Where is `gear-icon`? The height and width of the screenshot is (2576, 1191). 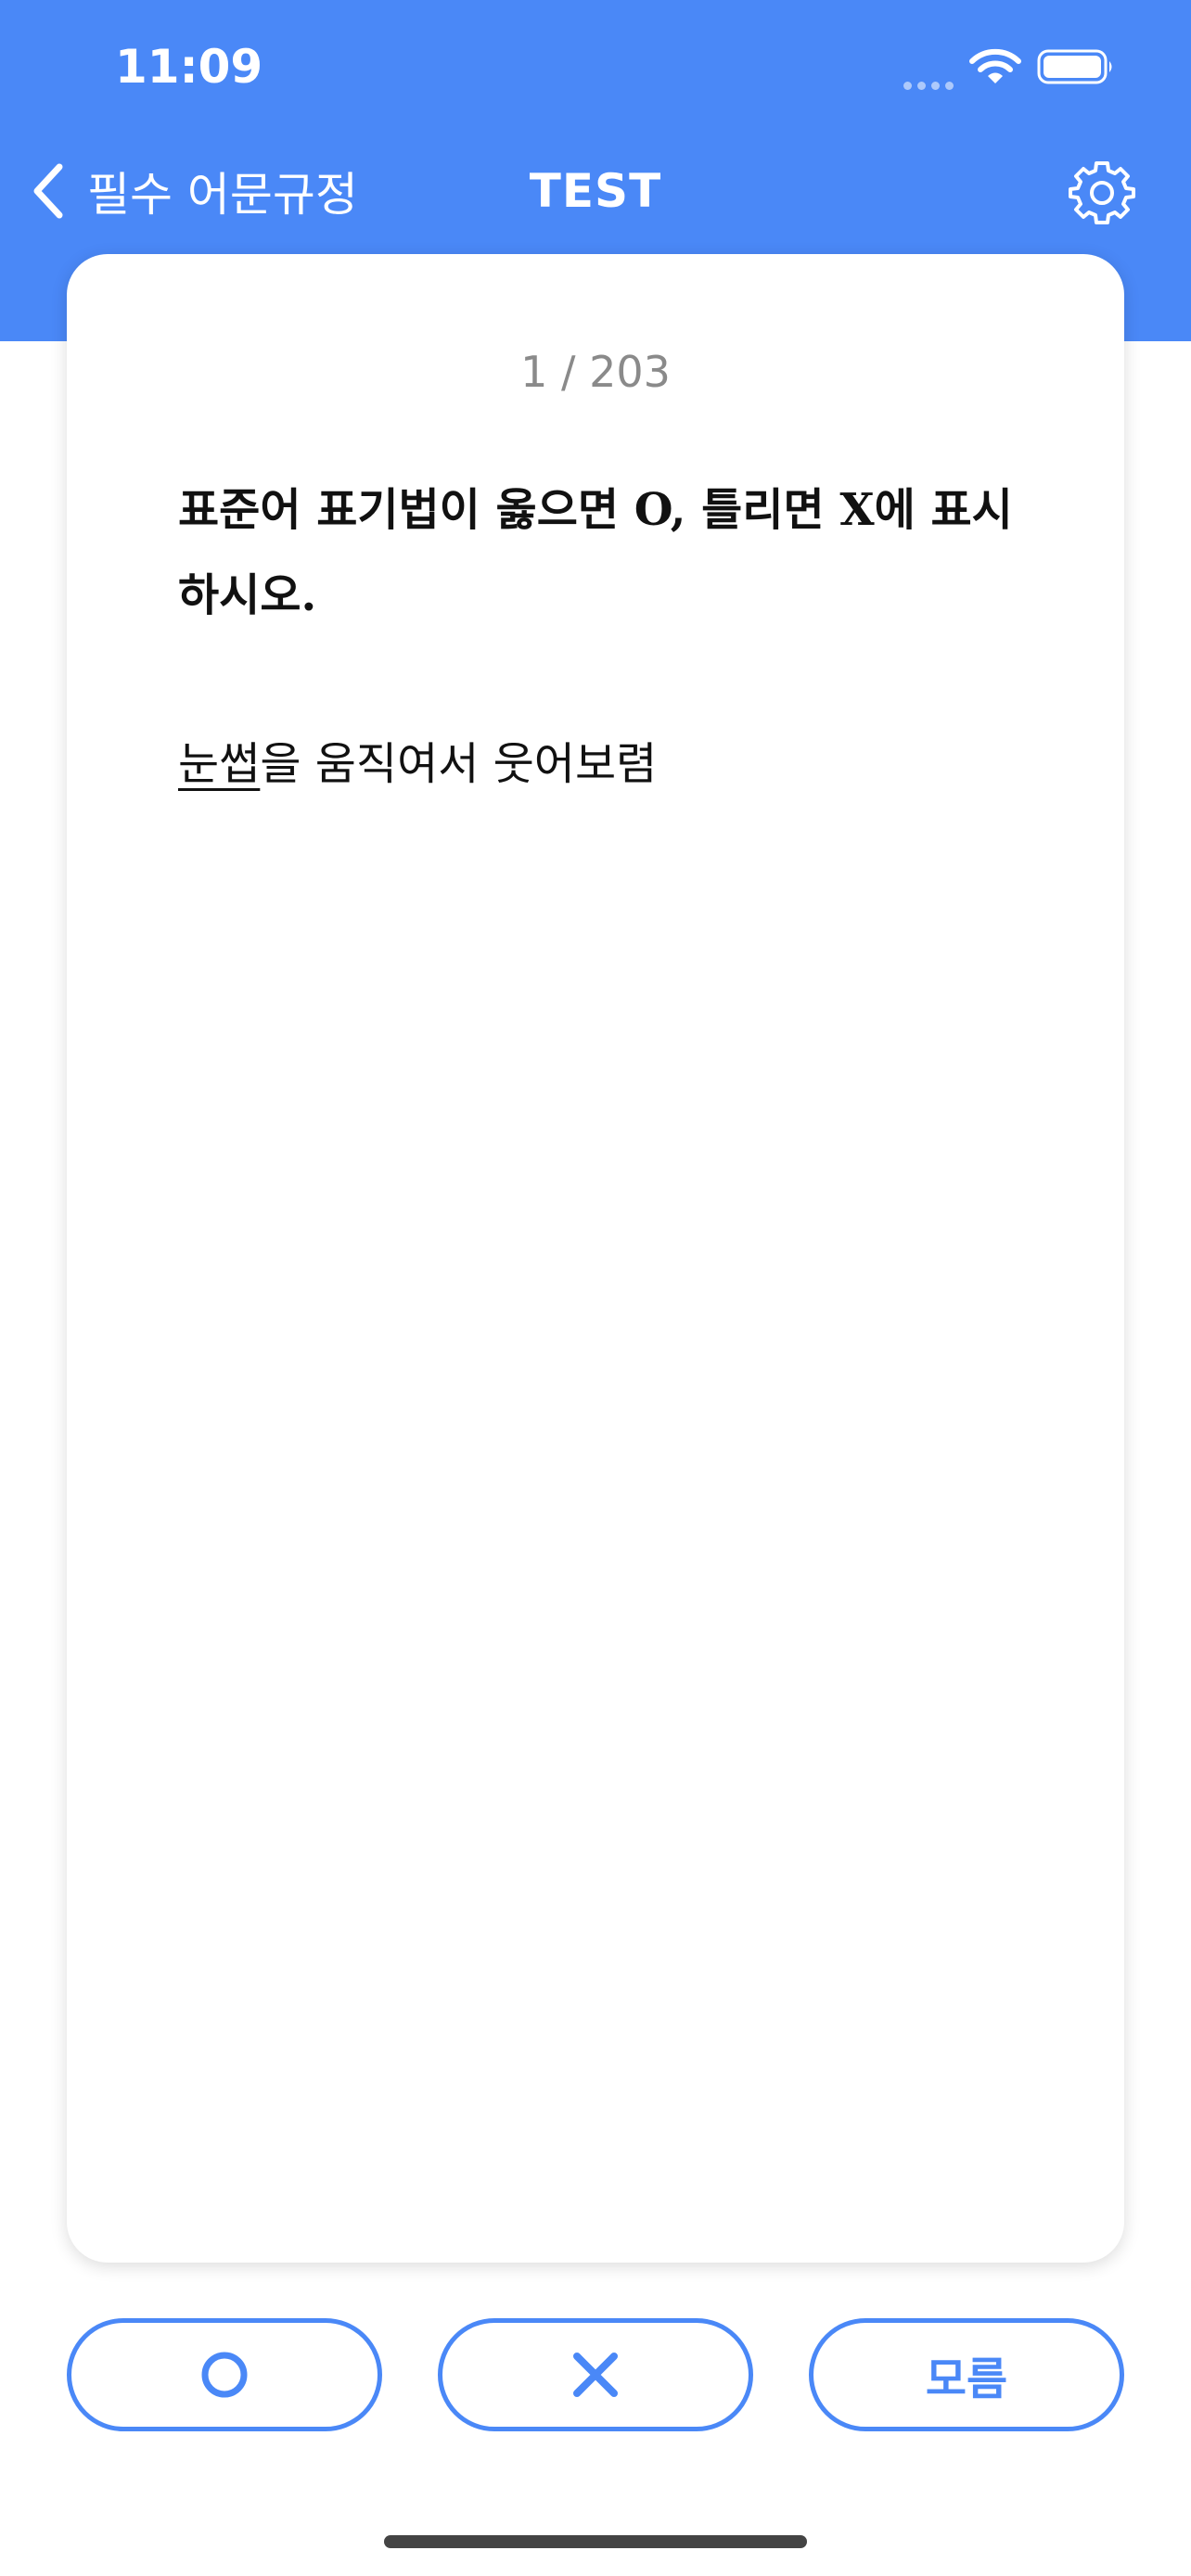
gear-icon is located at coordinates (1102, 193).